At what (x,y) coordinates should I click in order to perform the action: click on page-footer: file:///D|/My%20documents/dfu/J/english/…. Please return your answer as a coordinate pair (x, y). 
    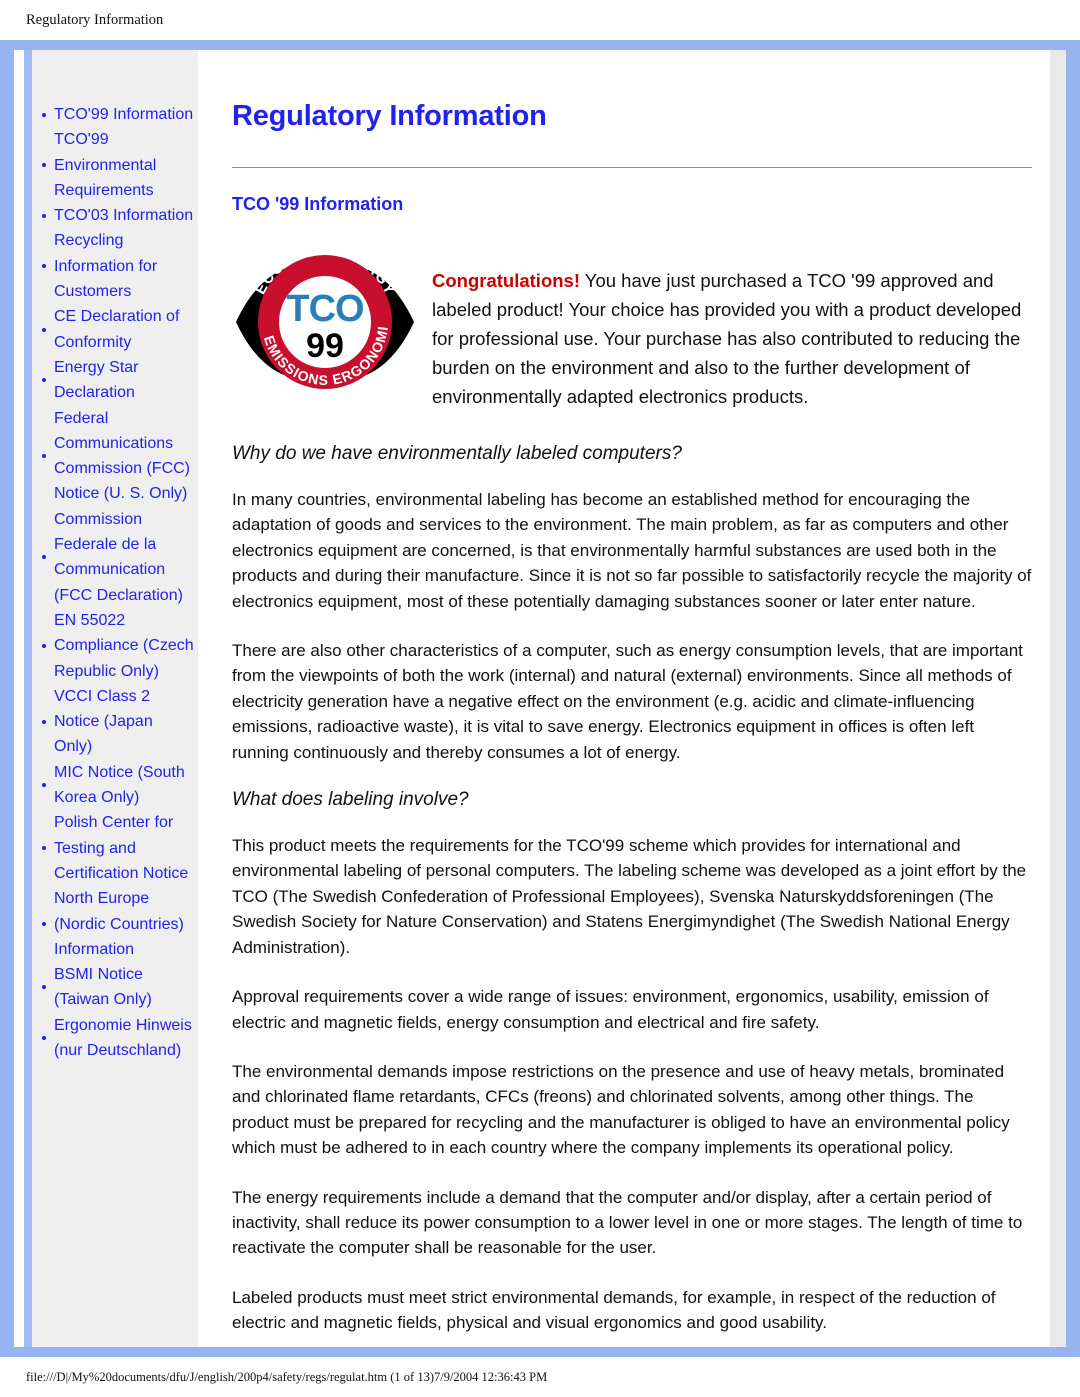
    Looking at the image, I should click on (540, 1377).